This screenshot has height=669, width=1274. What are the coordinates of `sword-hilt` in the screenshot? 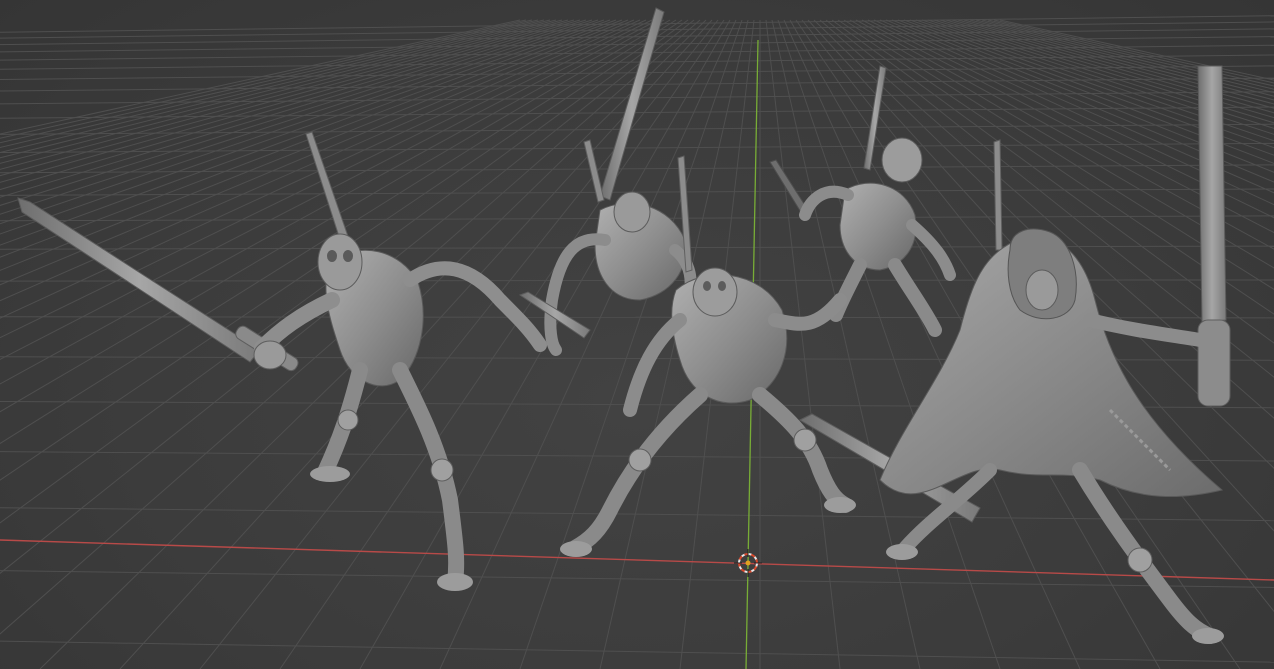 It's located at (1214, 363).